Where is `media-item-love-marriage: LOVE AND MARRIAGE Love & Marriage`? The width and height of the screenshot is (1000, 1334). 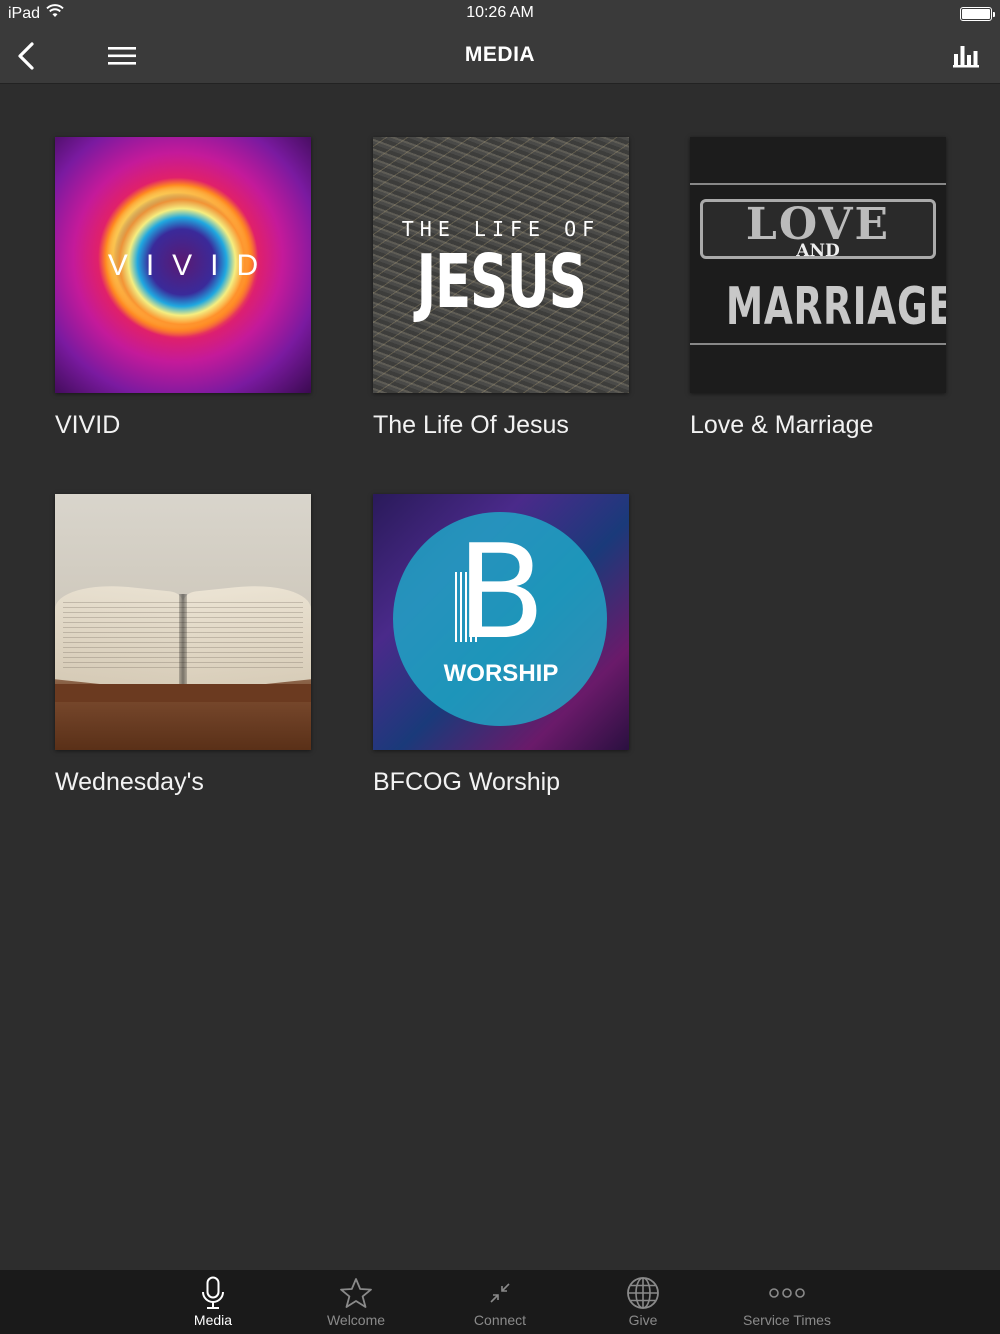 media-item-love-marriage: LOVE AND MARRIAGE Love & Marriage is located at coordinates (820, 288).